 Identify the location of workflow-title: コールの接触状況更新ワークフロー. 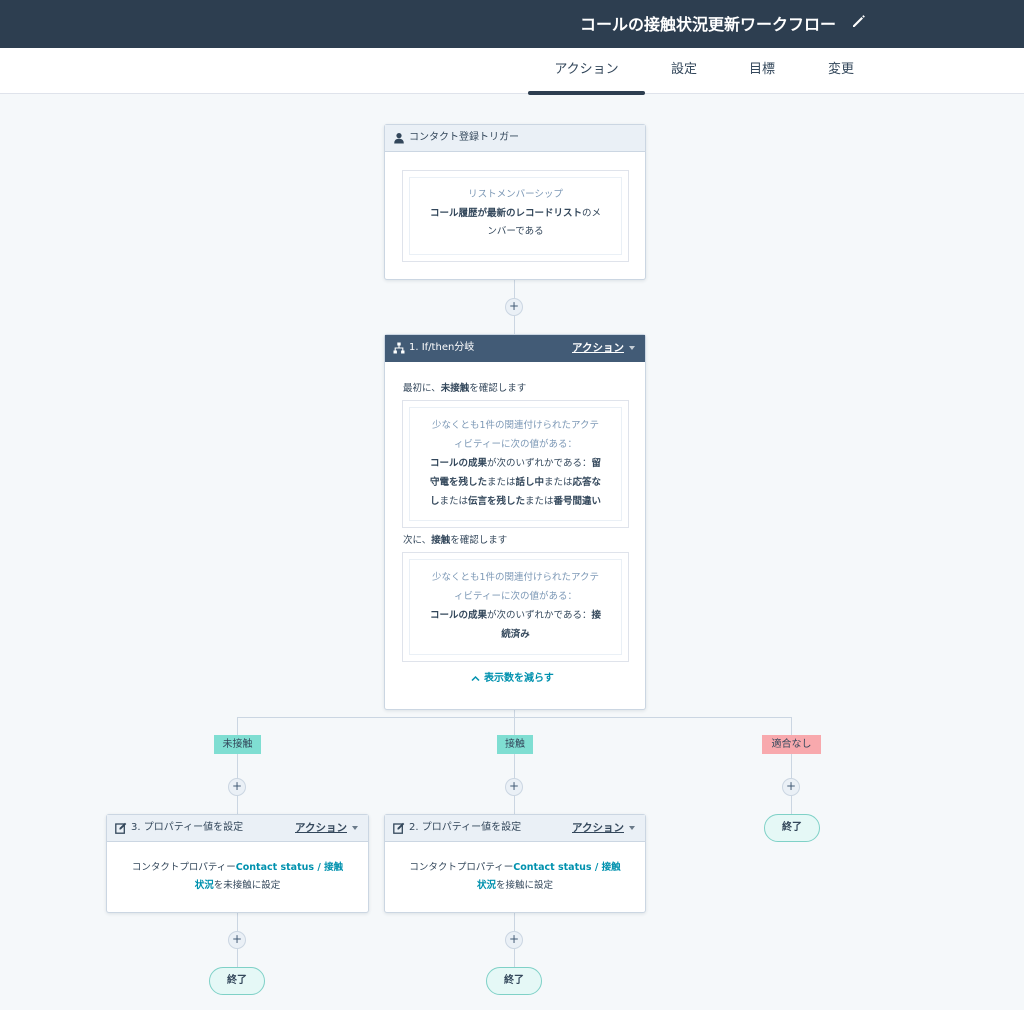
(708, 23).